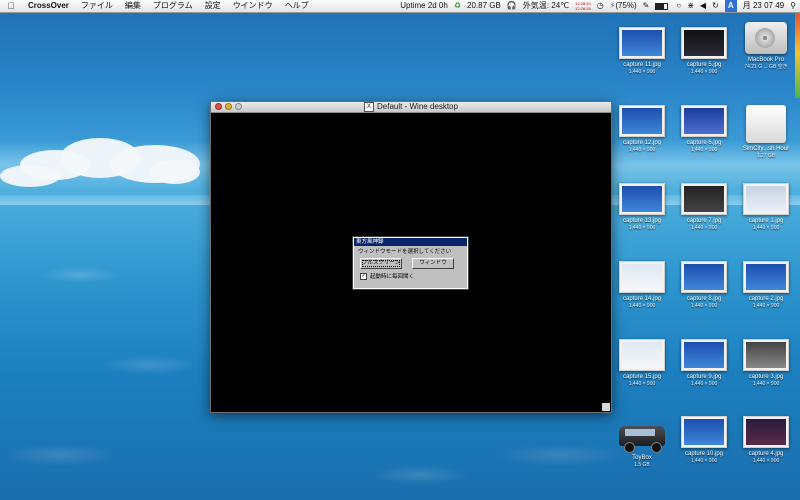 The height and width of the screenshot is (500, 800). I want to click on desktop-icon-capture-3: capture 3.jpg 1,440 × 900, so click(766, 363).